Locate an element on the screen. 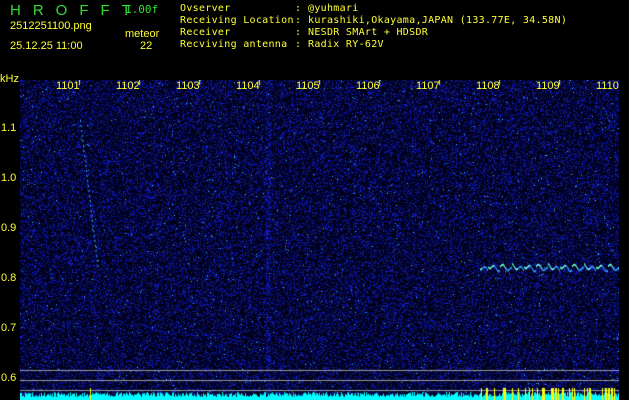 The height and width of the screenshot is (400, 629). x-tick-label: 1101 is located at coordinates (68, 86).